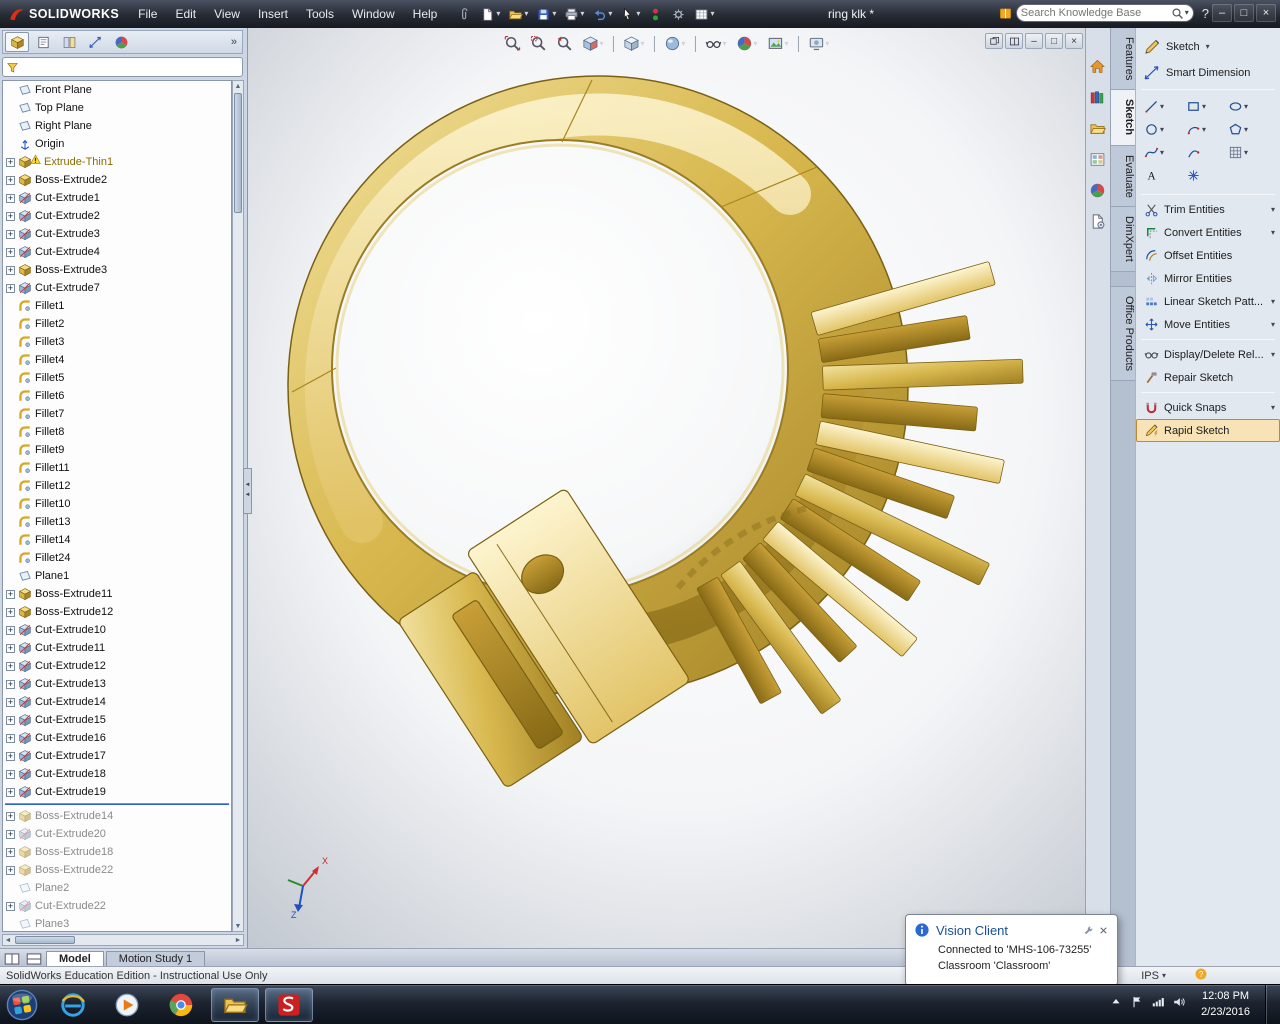  What do you see at coordinates (22, 1005) in the screenshot?
I see `start-button` at bounding box center [22, 1005].